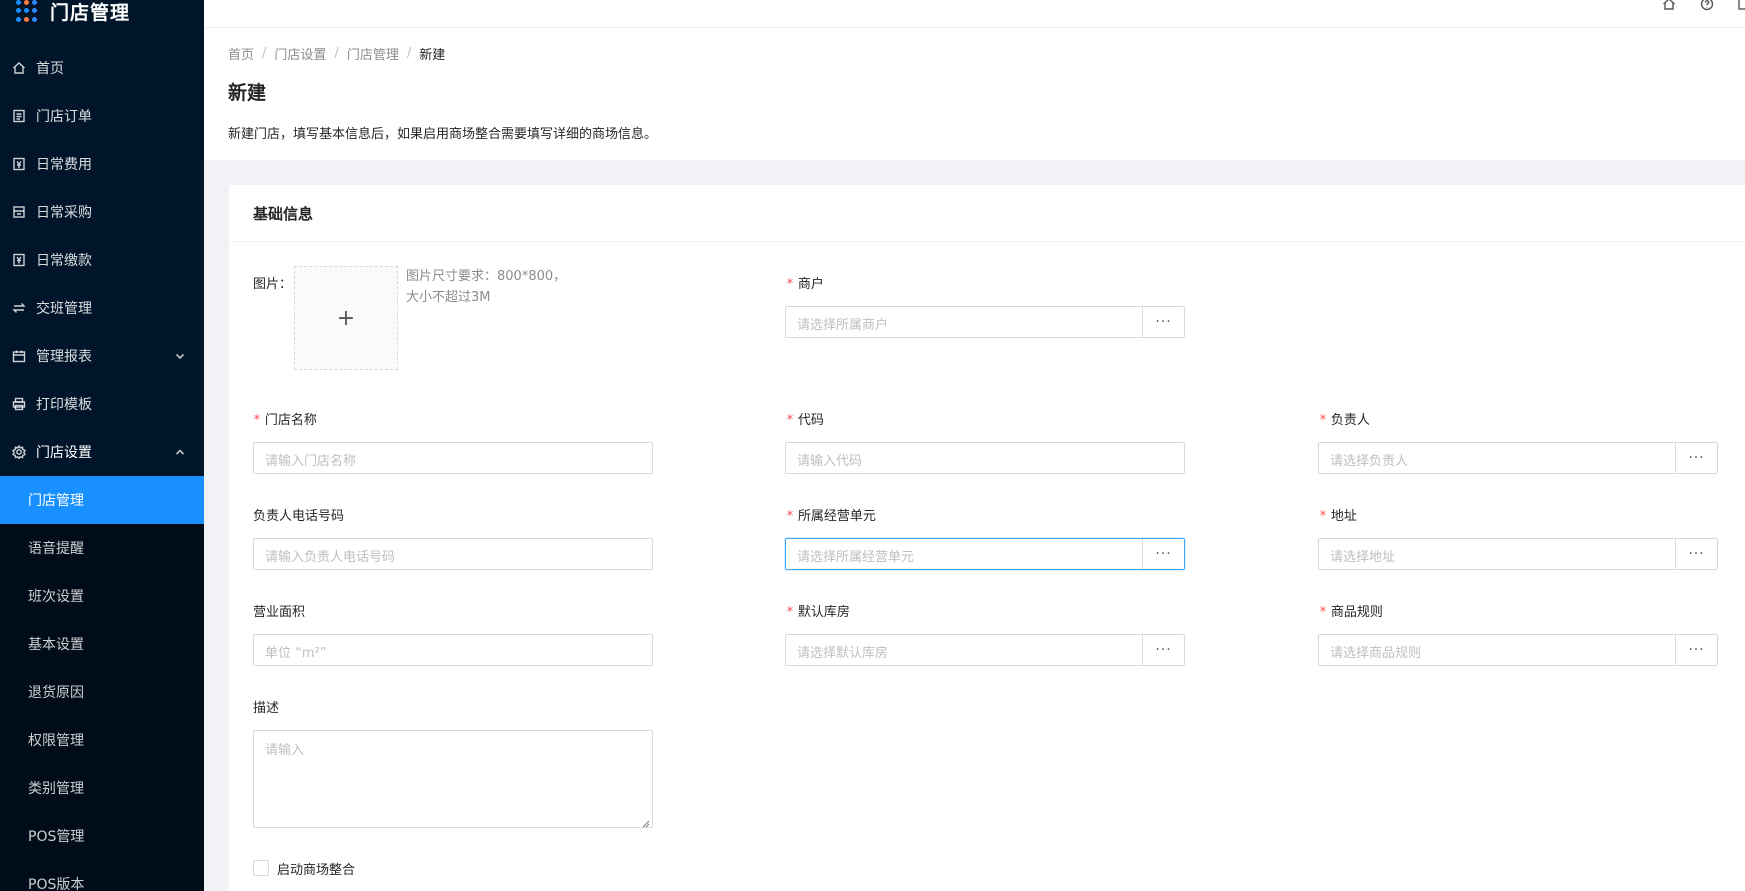  I want to click on submenu-item-shift-settings: 班次设置, so click(102, 596).